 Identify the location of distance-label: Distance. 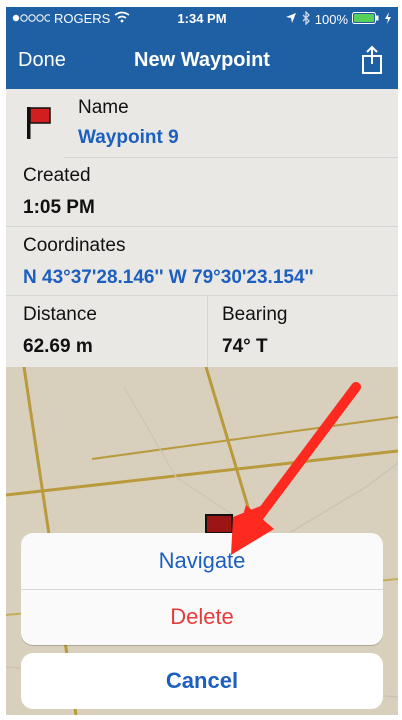
(60, 314).